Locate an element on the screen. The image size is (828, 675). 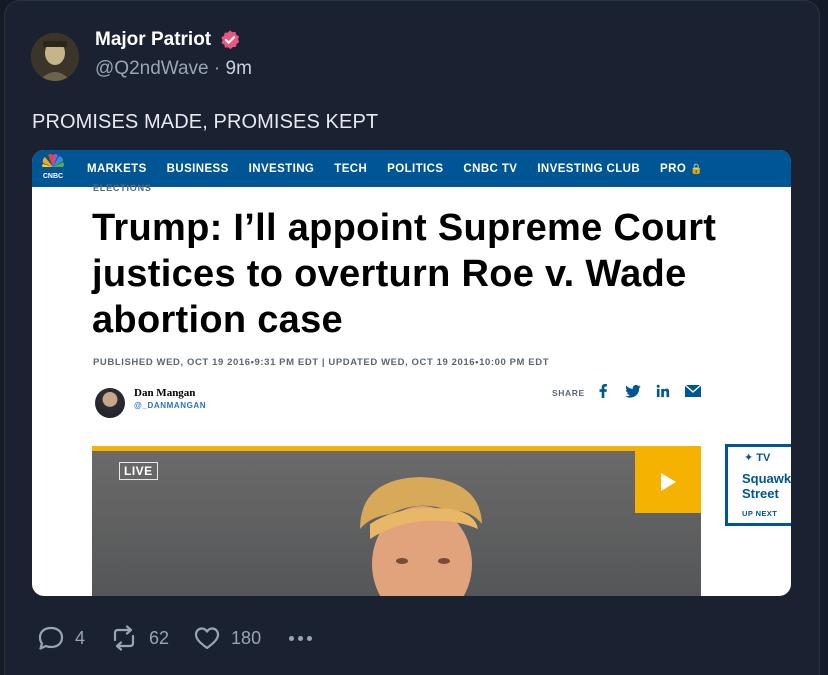
play-button is located at coordinates (668, 482).